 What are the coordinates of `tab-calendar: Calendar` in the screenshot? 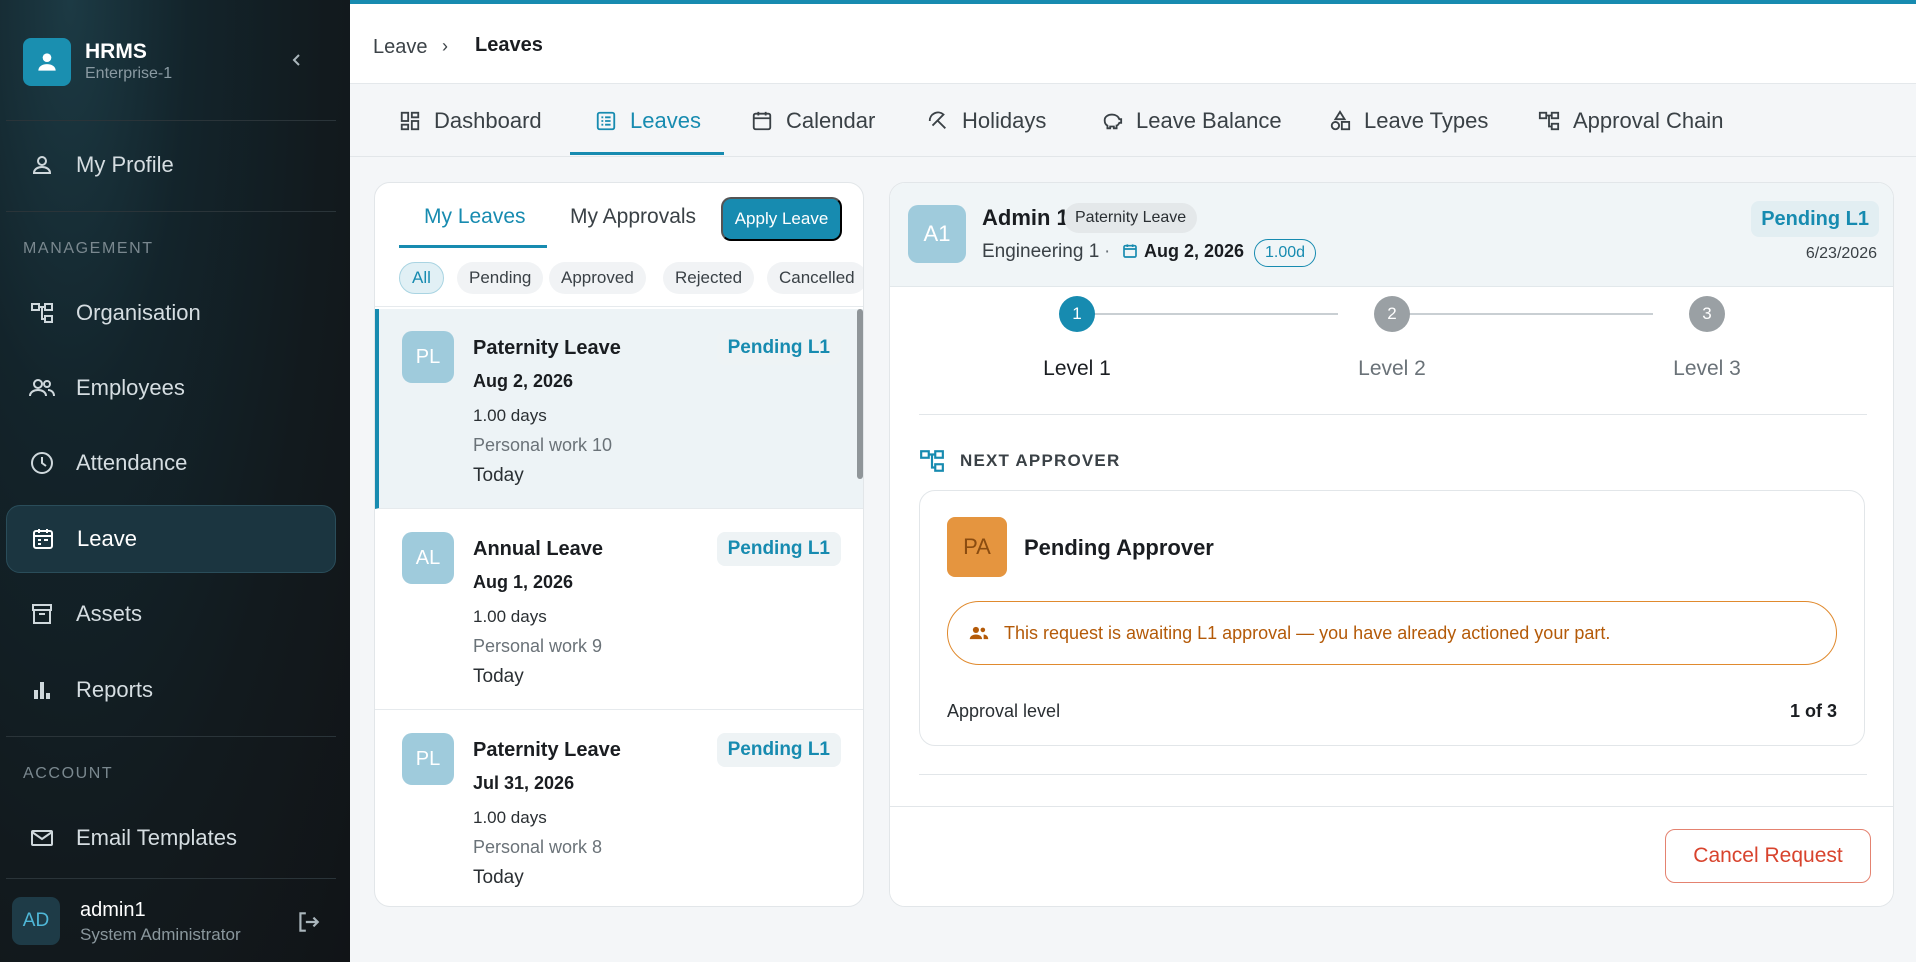 It's located at (812, 121).